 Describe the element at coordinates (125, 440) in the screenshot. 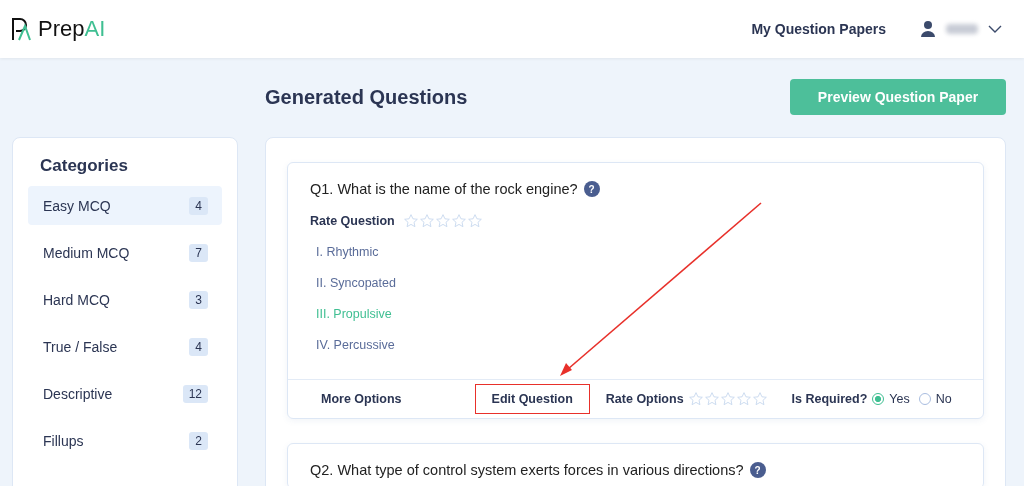

I see `category-item: Fillups 2` at that location.